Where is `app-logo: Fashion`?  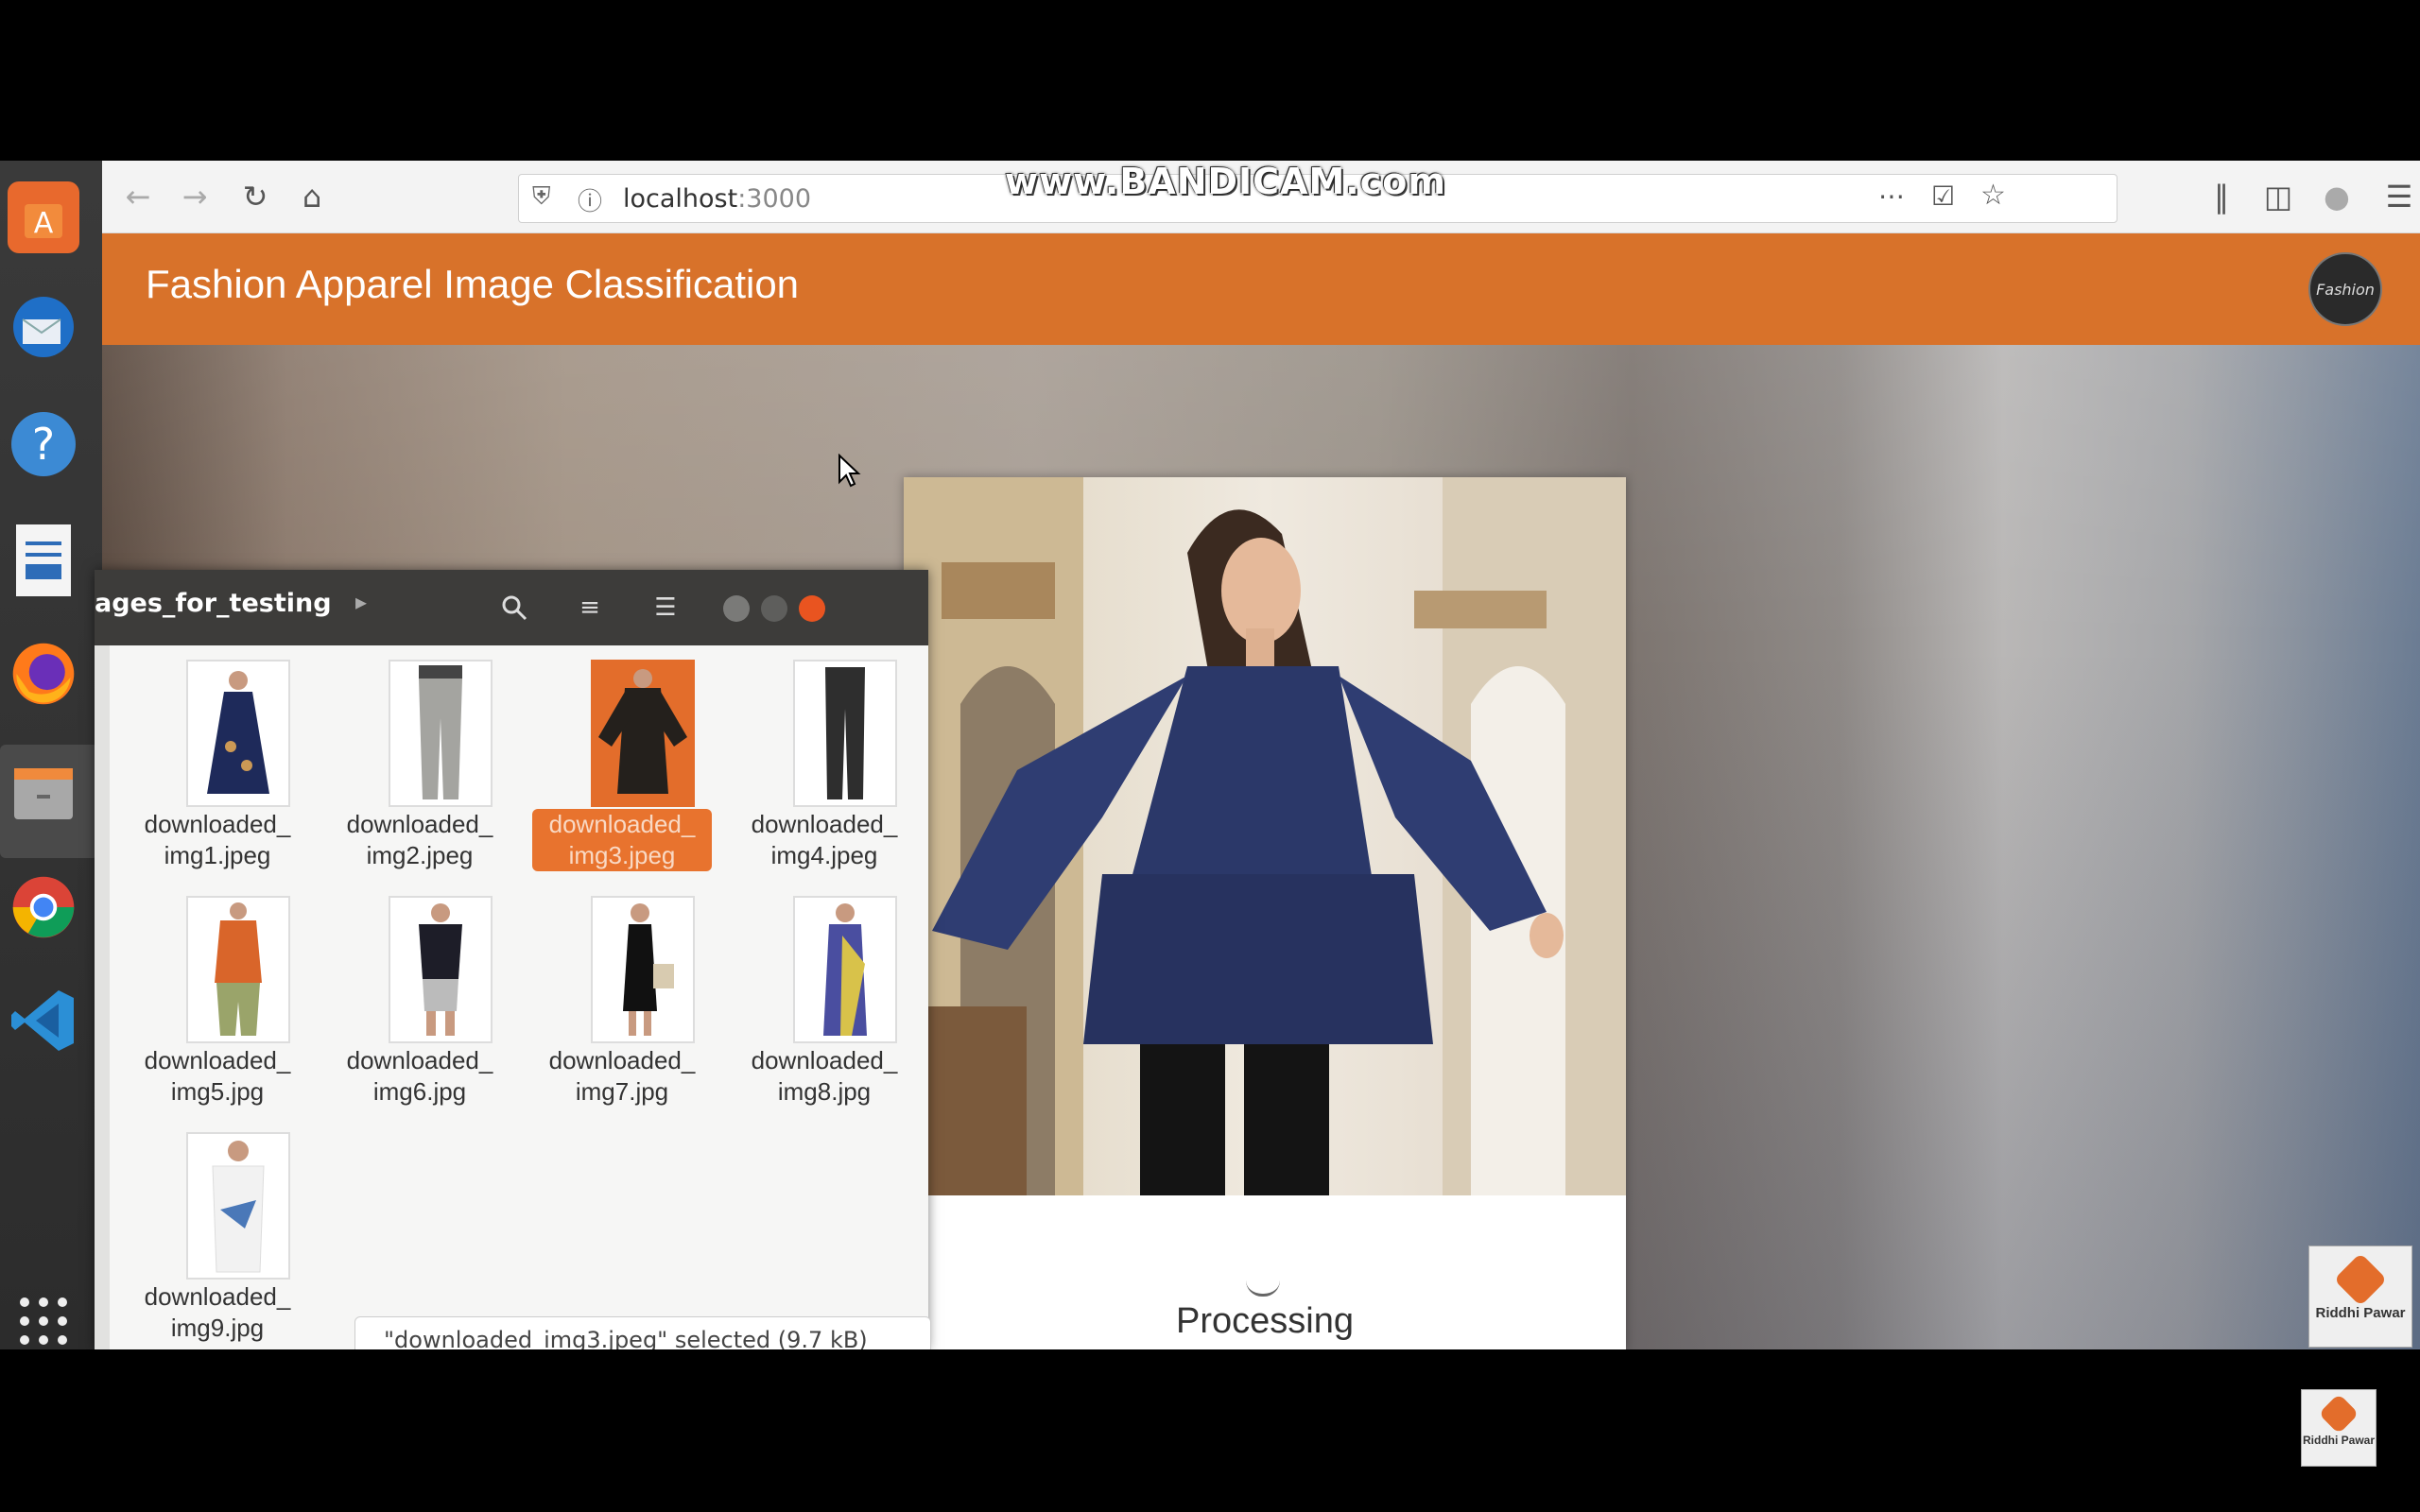
app-logo: Fashion is located at coordinates (2345, 289).